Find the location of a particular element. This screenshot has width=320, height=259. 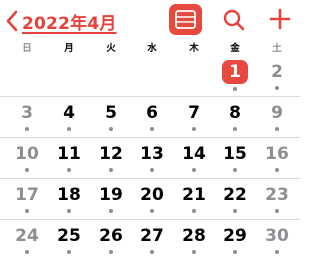

day-cell: 22 is located at coordinates (235, 201).